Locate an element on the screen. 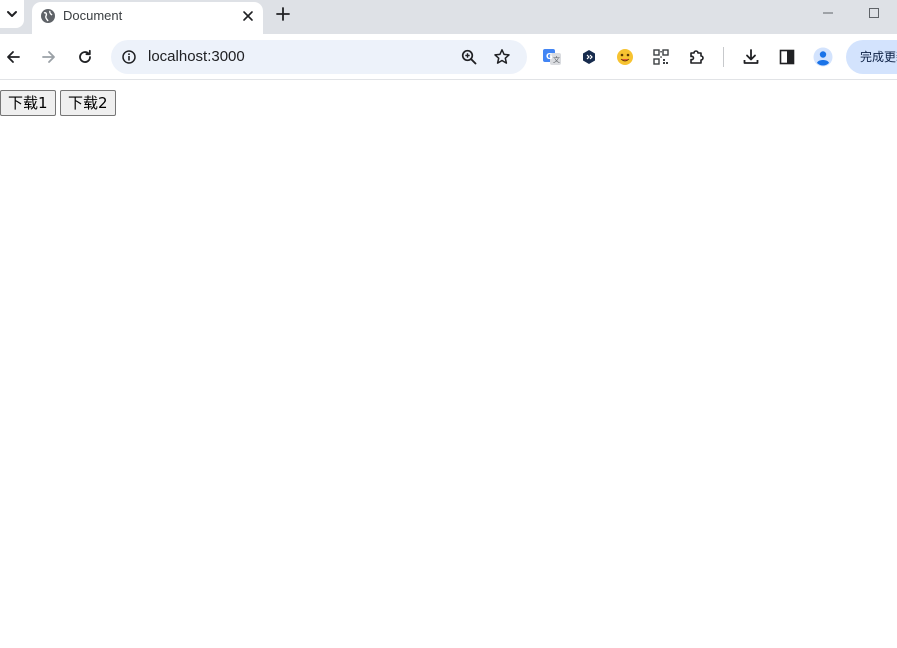 This screenshot has height=648, width=897. puzzle-piece-icon is located at coordinates (697, 57).